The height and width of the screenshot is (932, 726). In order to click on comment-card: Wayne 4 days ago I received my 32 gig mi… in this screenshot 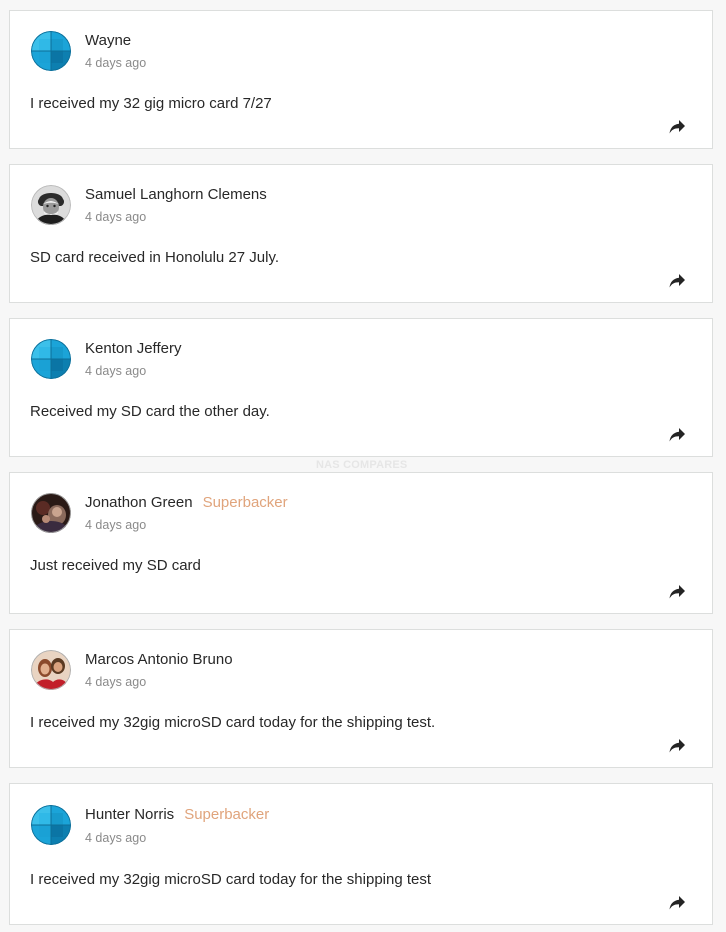, I will do `click(361, 79)`.